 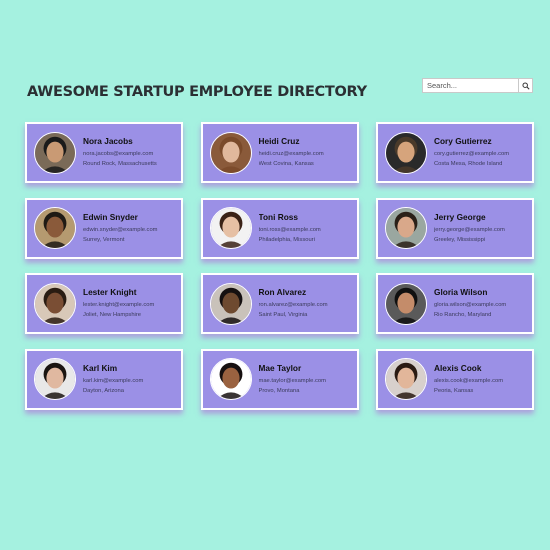 What do you see at coordinates (286, 164) in the screenshot?
I see `employee-location: West Covina, Kansas` at bounding box center [286, 164].